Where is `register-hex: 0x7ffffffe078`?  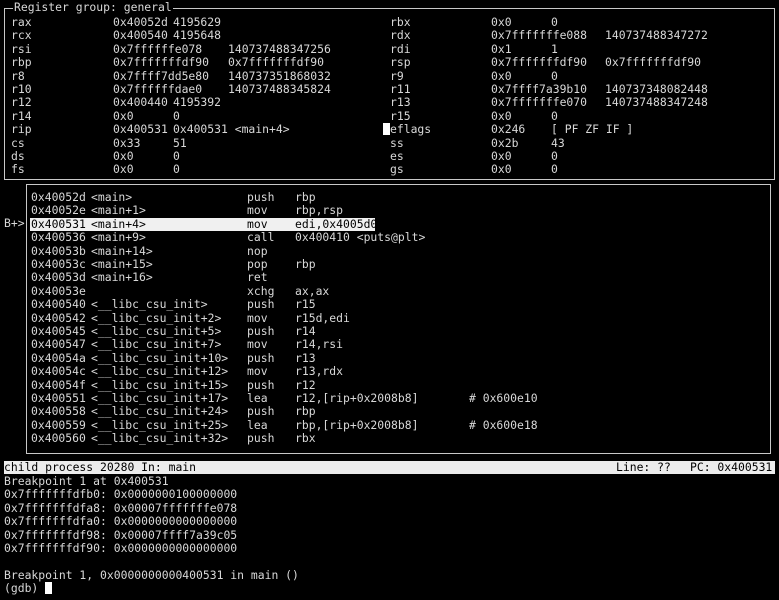 register-hex: 0x7ffffffe078 is located at coordinates (158, 48).